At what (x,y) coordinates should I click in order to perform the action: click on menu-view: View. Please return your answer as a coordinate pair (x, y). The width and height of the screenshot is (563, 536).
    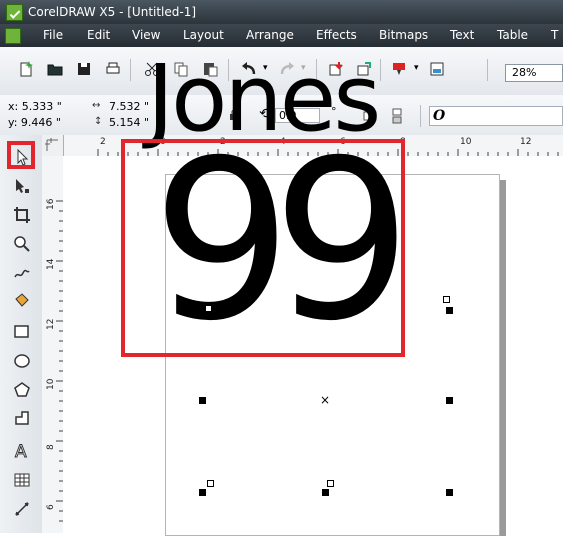
    Looking at the image, I should click on (146, 35).